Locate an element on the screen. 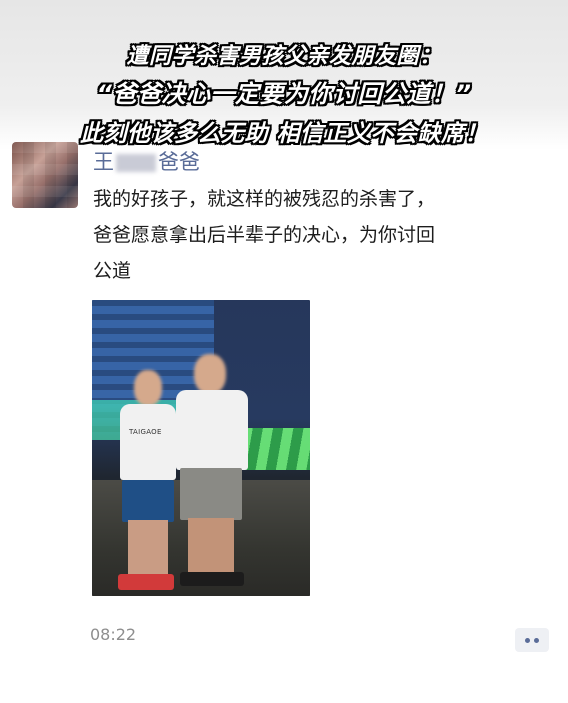 The height and width of the screenshot is (703, 568). post-body: 我的好孩子，就这样的被残忍的杀害了， 爸爸愿意拿出后半辈子的决心，为你讨回 公道 is located at coordinates (323, 235).